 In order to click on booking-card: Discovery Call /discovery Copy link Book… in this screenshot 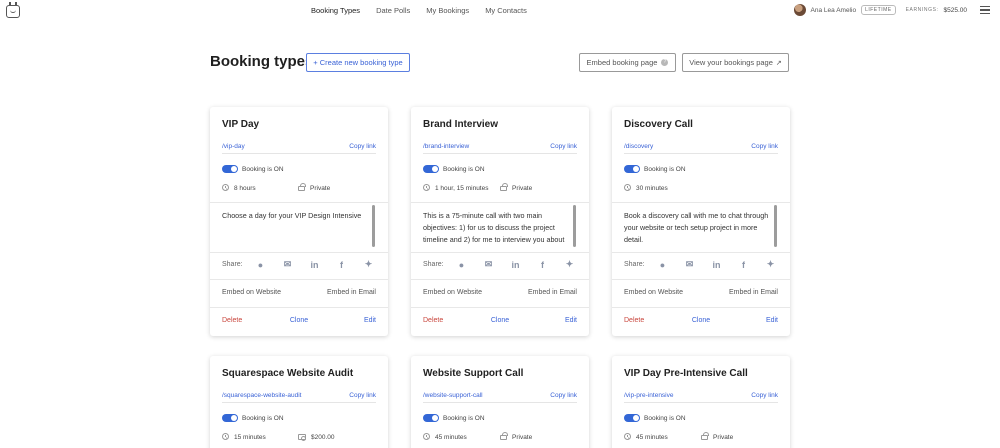, I will do `click(701, 221)`.